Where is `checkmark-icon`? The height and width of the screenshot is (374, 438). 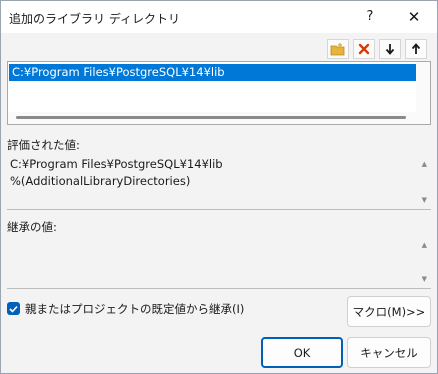 checkmark-icon is located at coordinates (13, 309).